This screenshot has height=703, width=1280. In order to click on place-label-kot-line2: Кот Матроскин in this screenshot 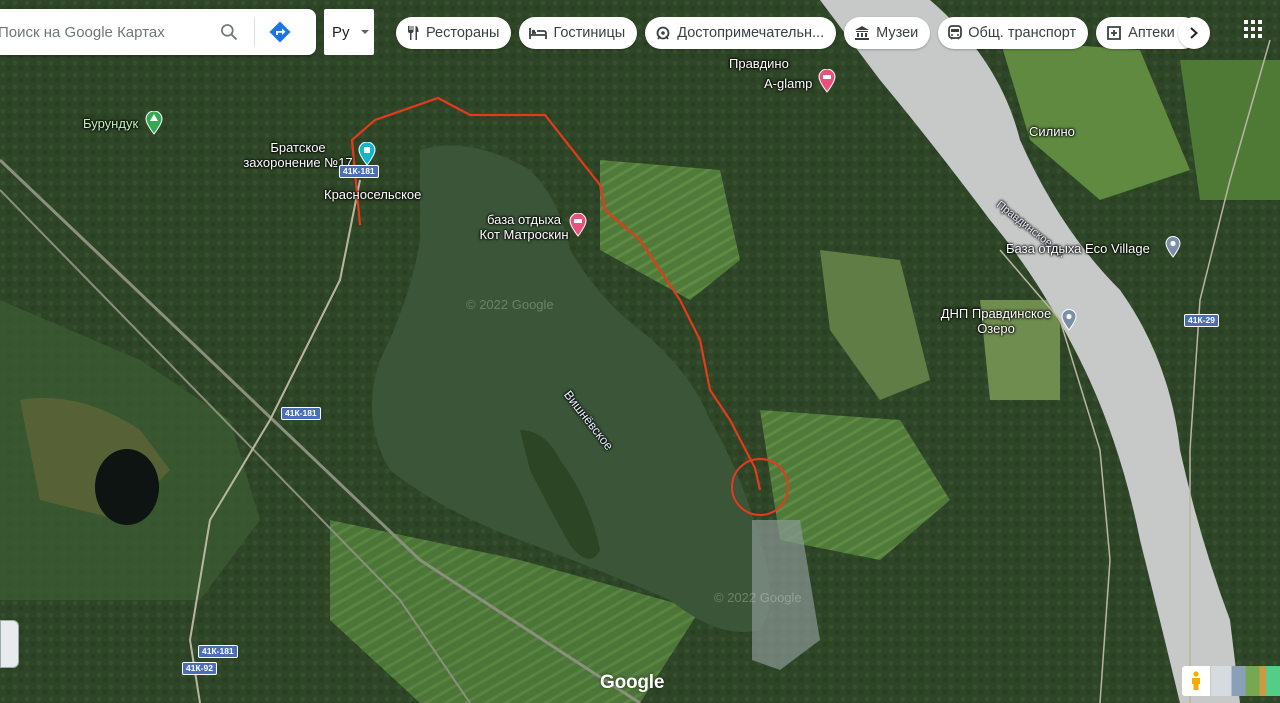, I will do `click(524, 234)`.